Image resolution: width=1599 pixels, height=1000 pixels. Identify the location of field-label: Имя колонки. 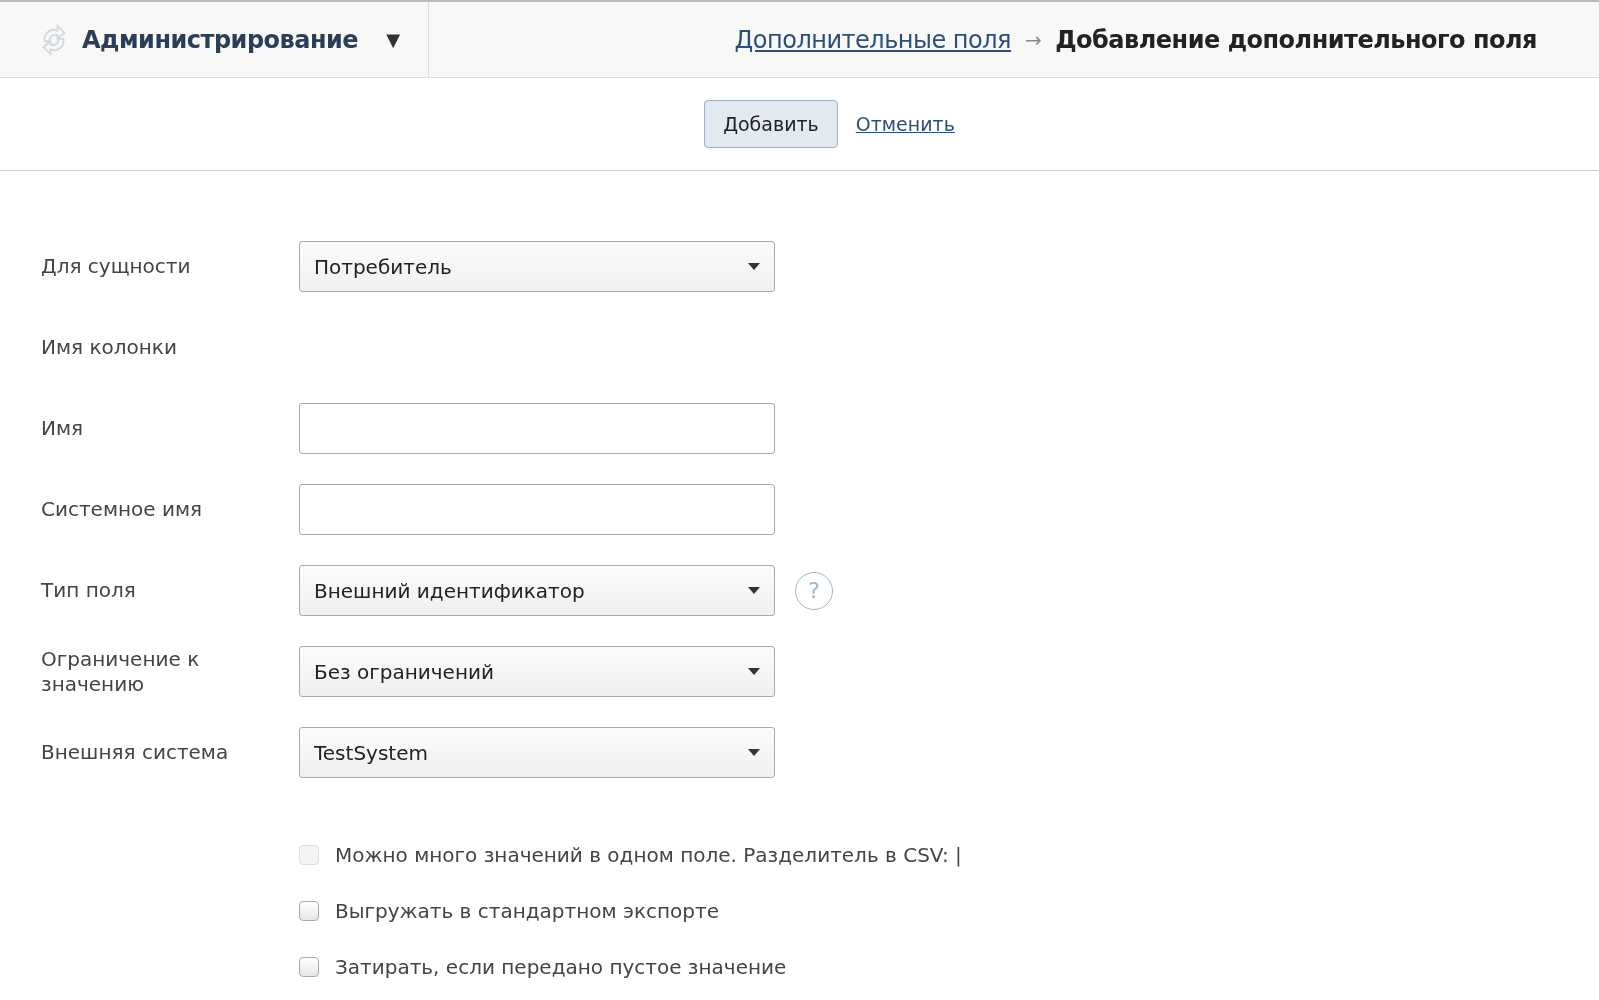
(109, 347).